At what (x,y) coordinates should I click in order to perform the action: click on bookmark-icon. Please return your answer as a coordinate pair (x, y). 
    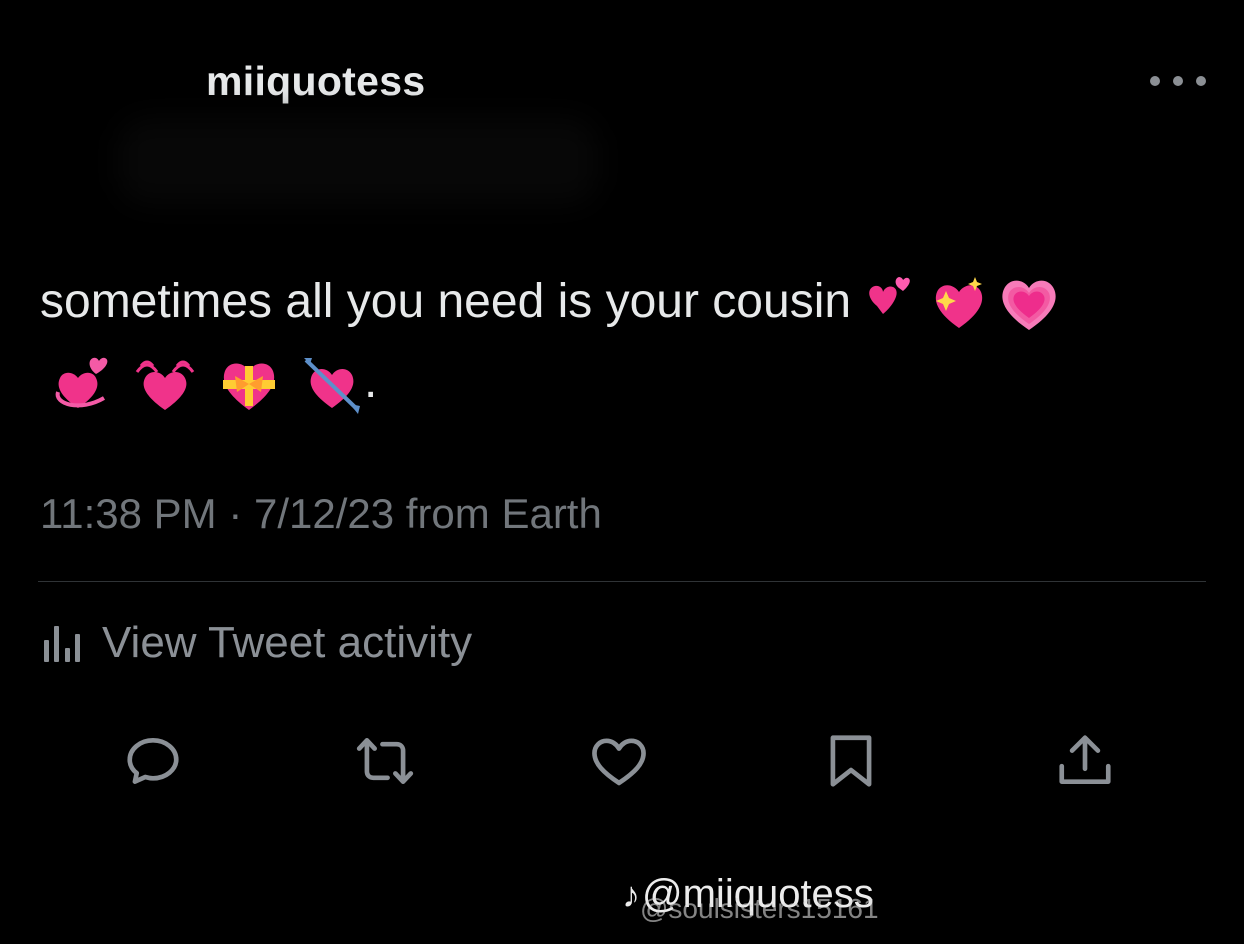
    Looking at the image, I should click on (851, 761).